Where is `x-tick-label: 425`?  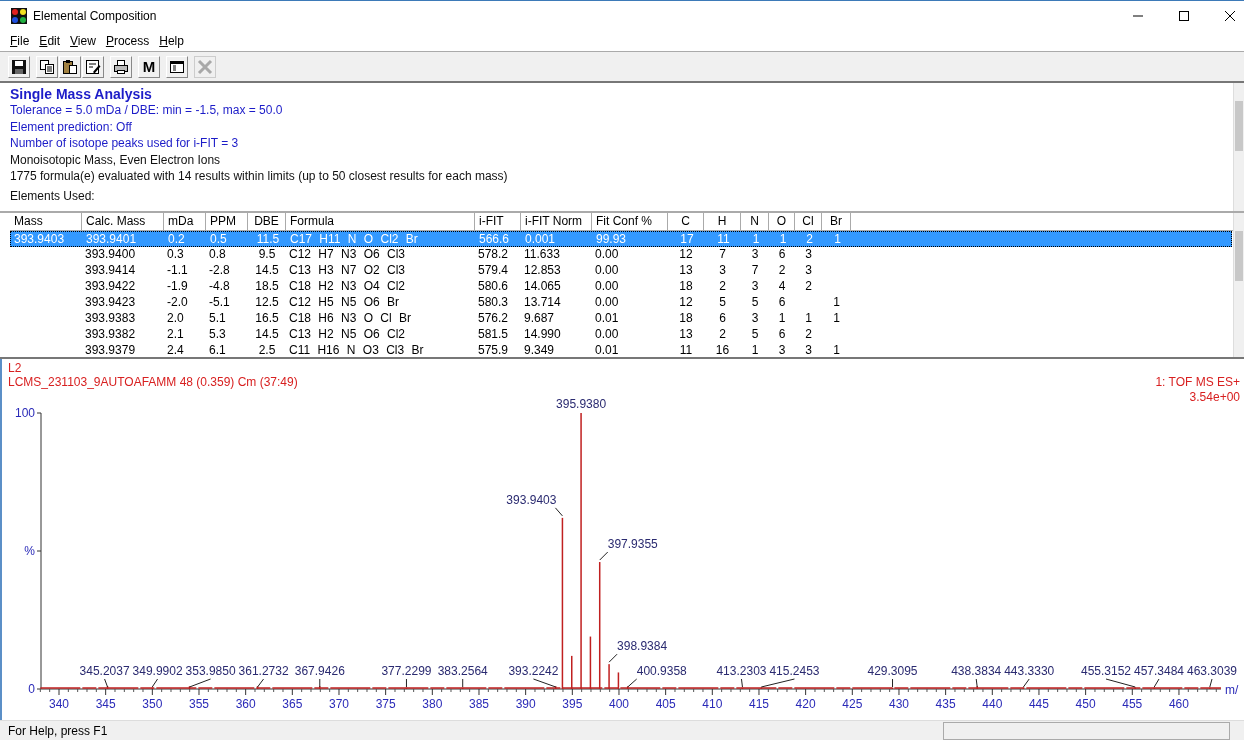 x-tick-label: 425 is located at coordinates (852, 704).